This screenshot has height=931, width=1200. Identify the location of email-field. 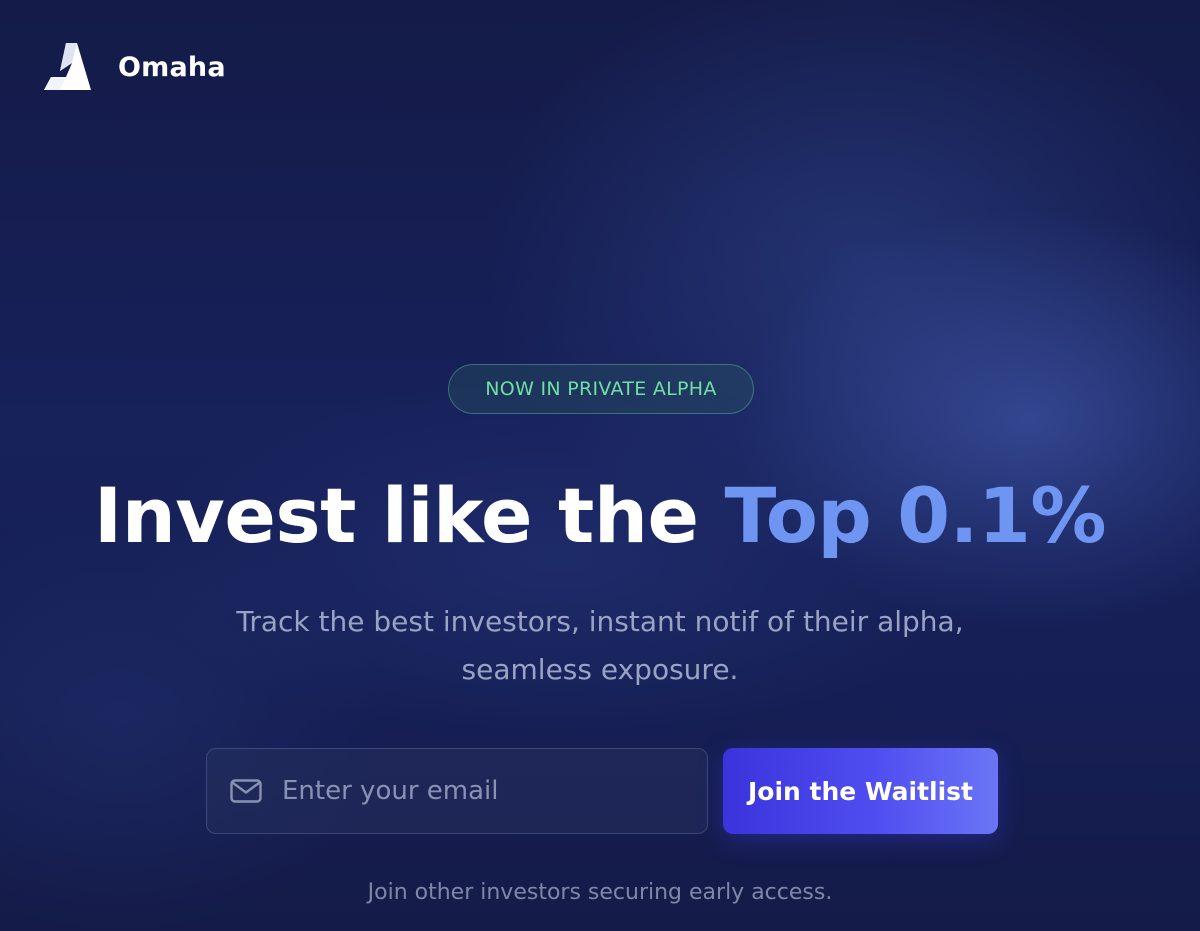
(457, 791).